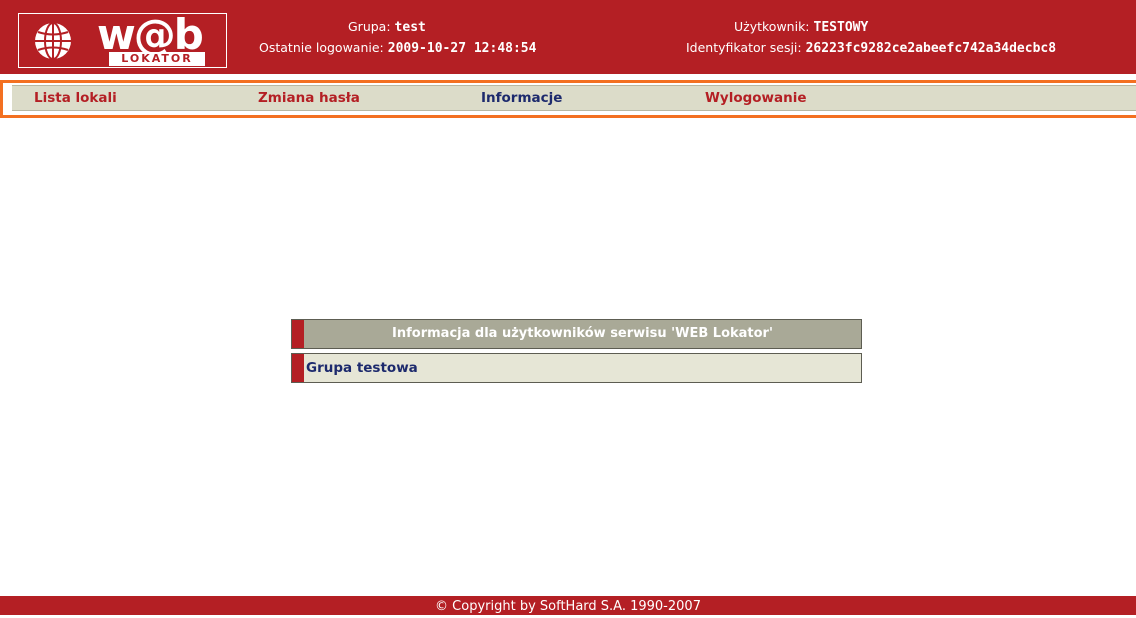  I want to click on group-line: Grupa: test, so click(387, 27).